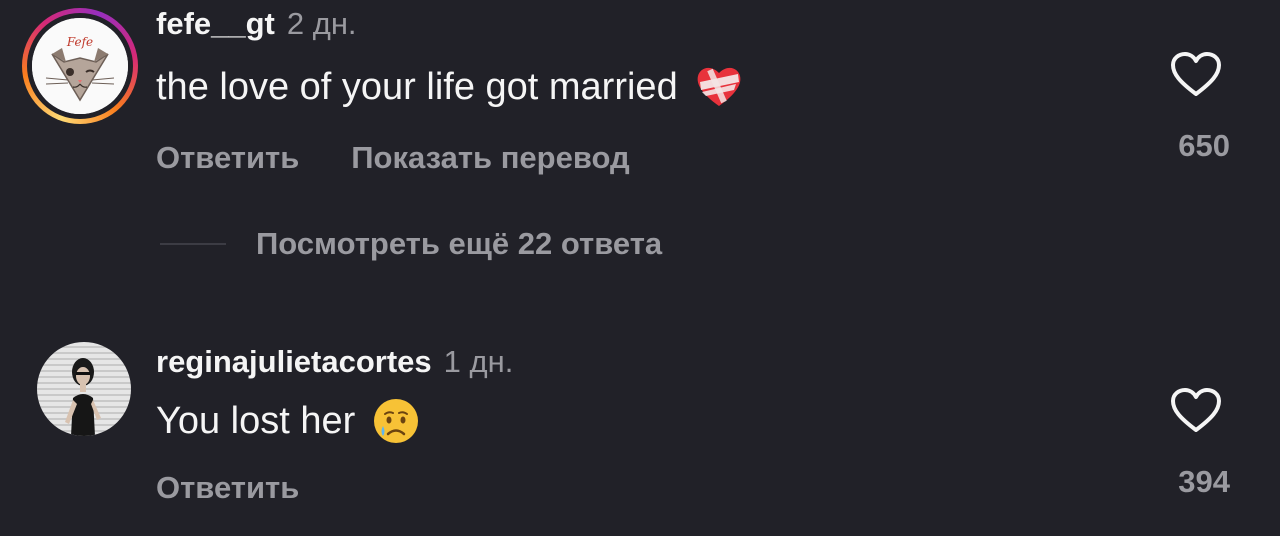  I want to click on comment-text: the love of your life got married, so click(417, 86).